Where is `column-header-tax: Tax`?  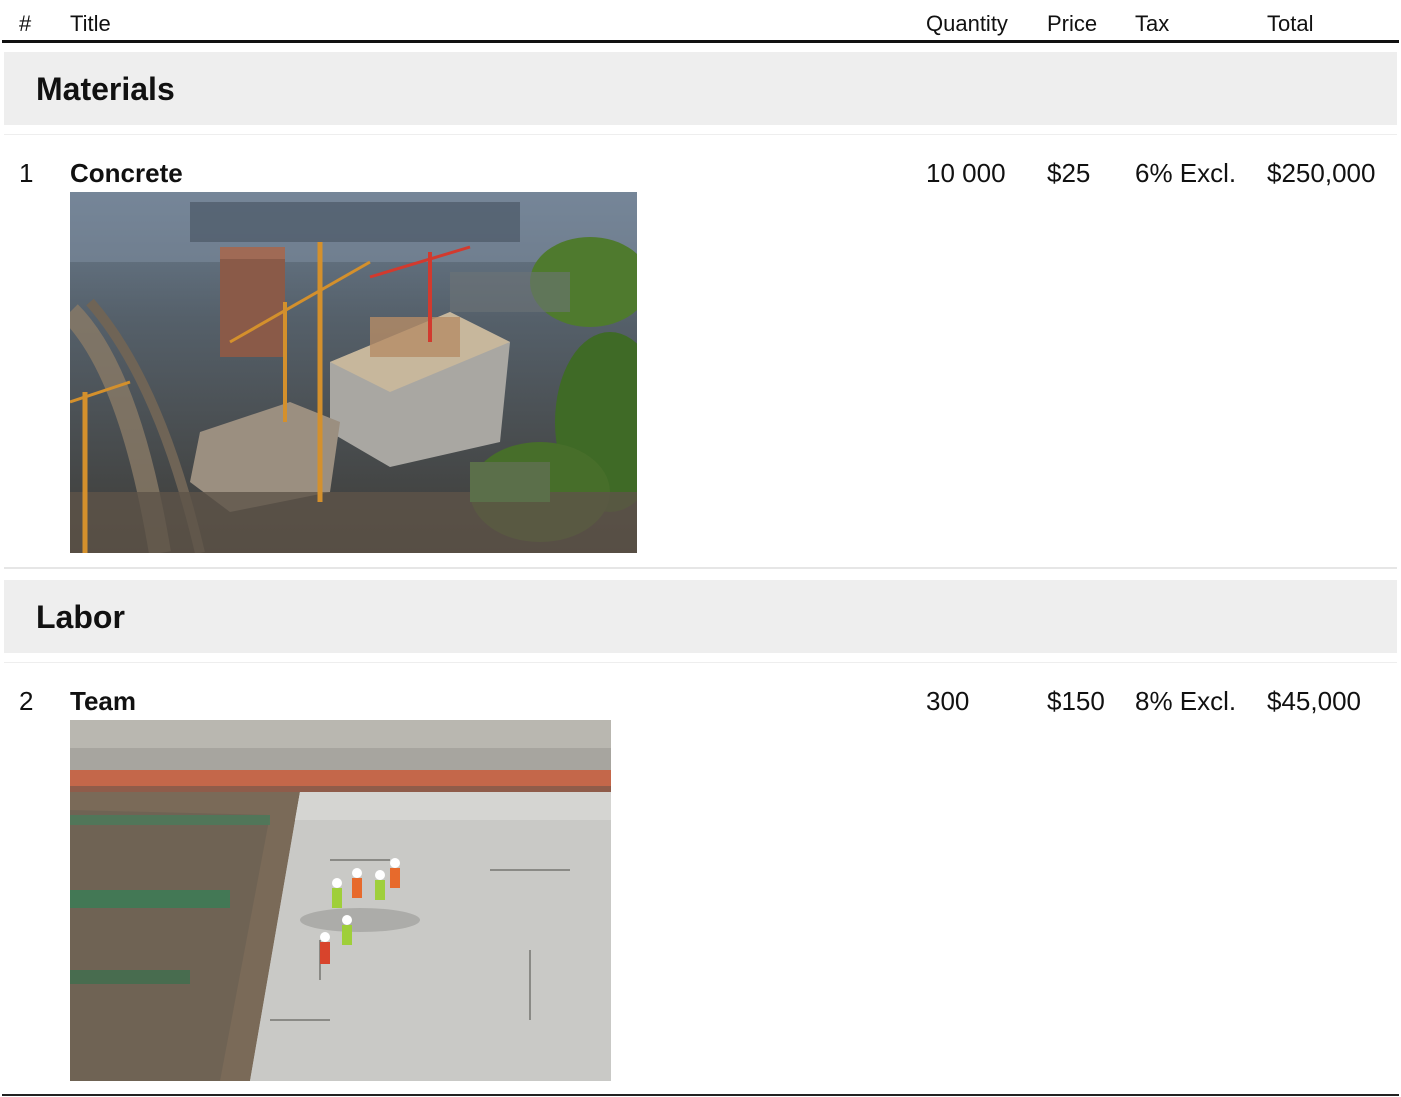
column-header-tax: Tax is located at coordinates (1152, 24).